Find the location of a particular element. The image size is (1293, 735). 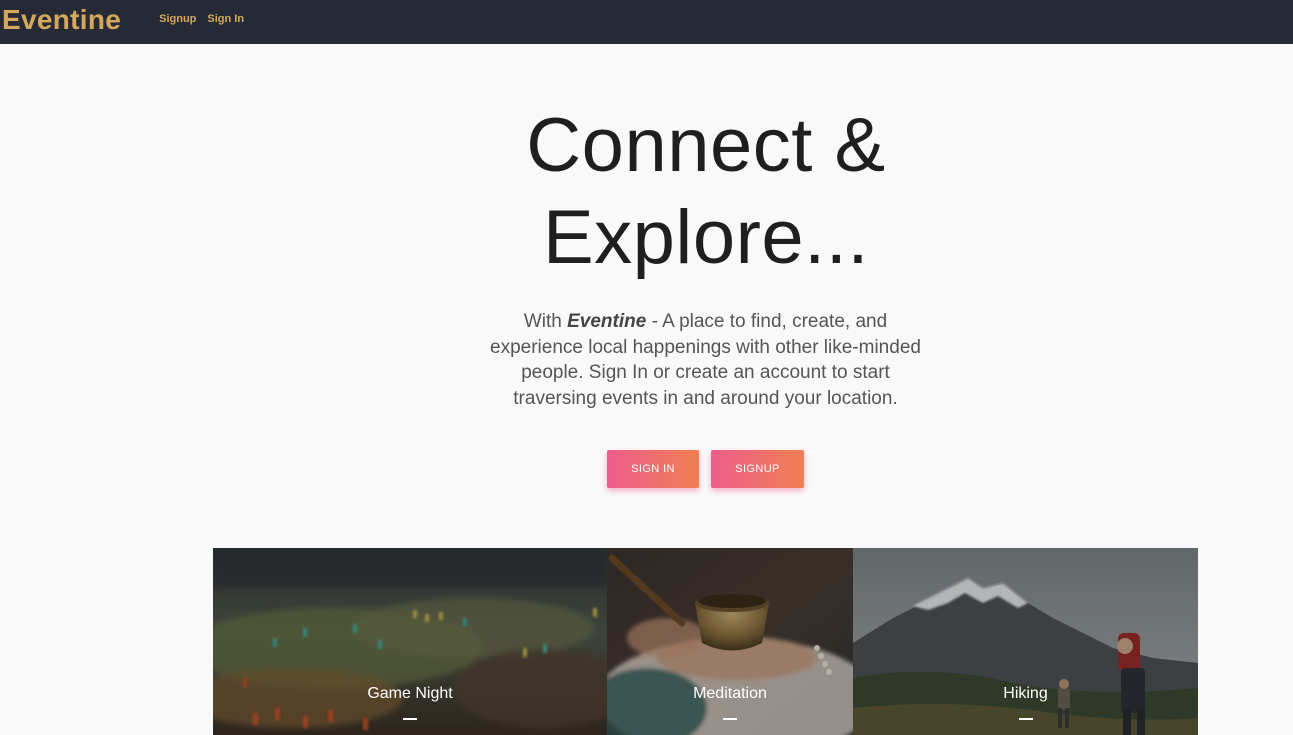

signup-button: SIGNUP is located at coordinates (757, 469).